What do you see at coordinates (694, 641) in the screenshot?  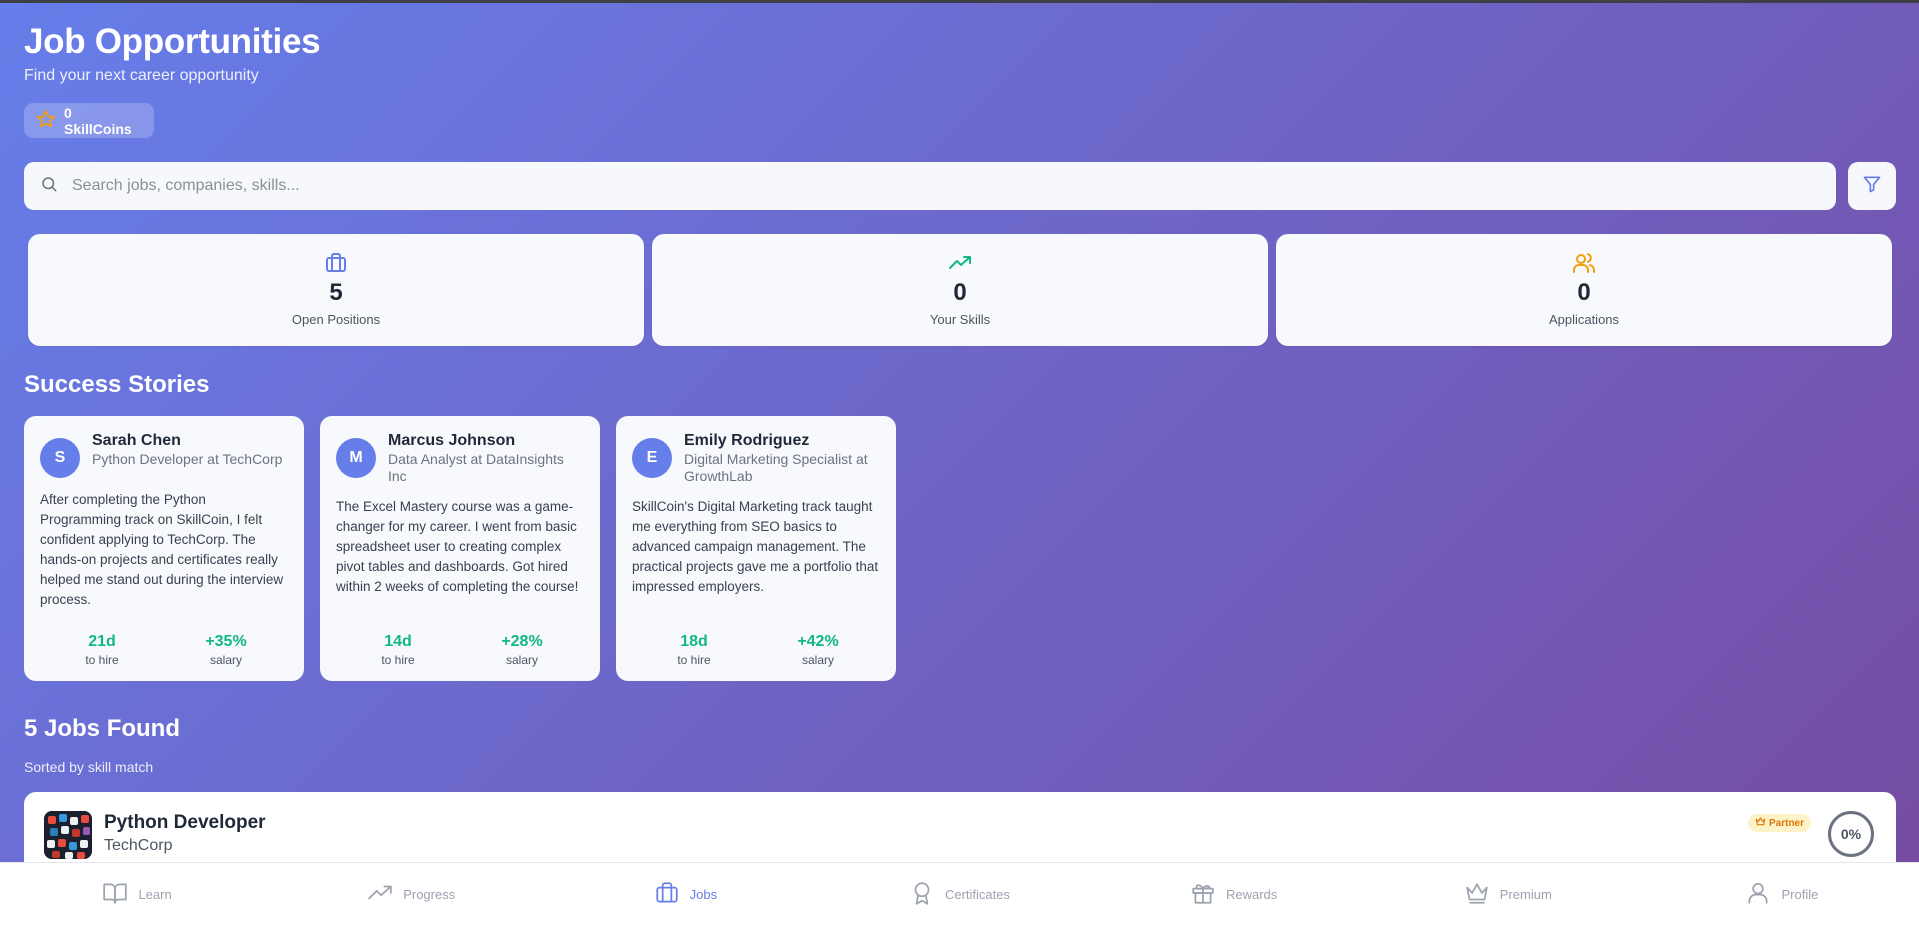 I see `time-to-hire: 18d` at bounding box center [694, 641].